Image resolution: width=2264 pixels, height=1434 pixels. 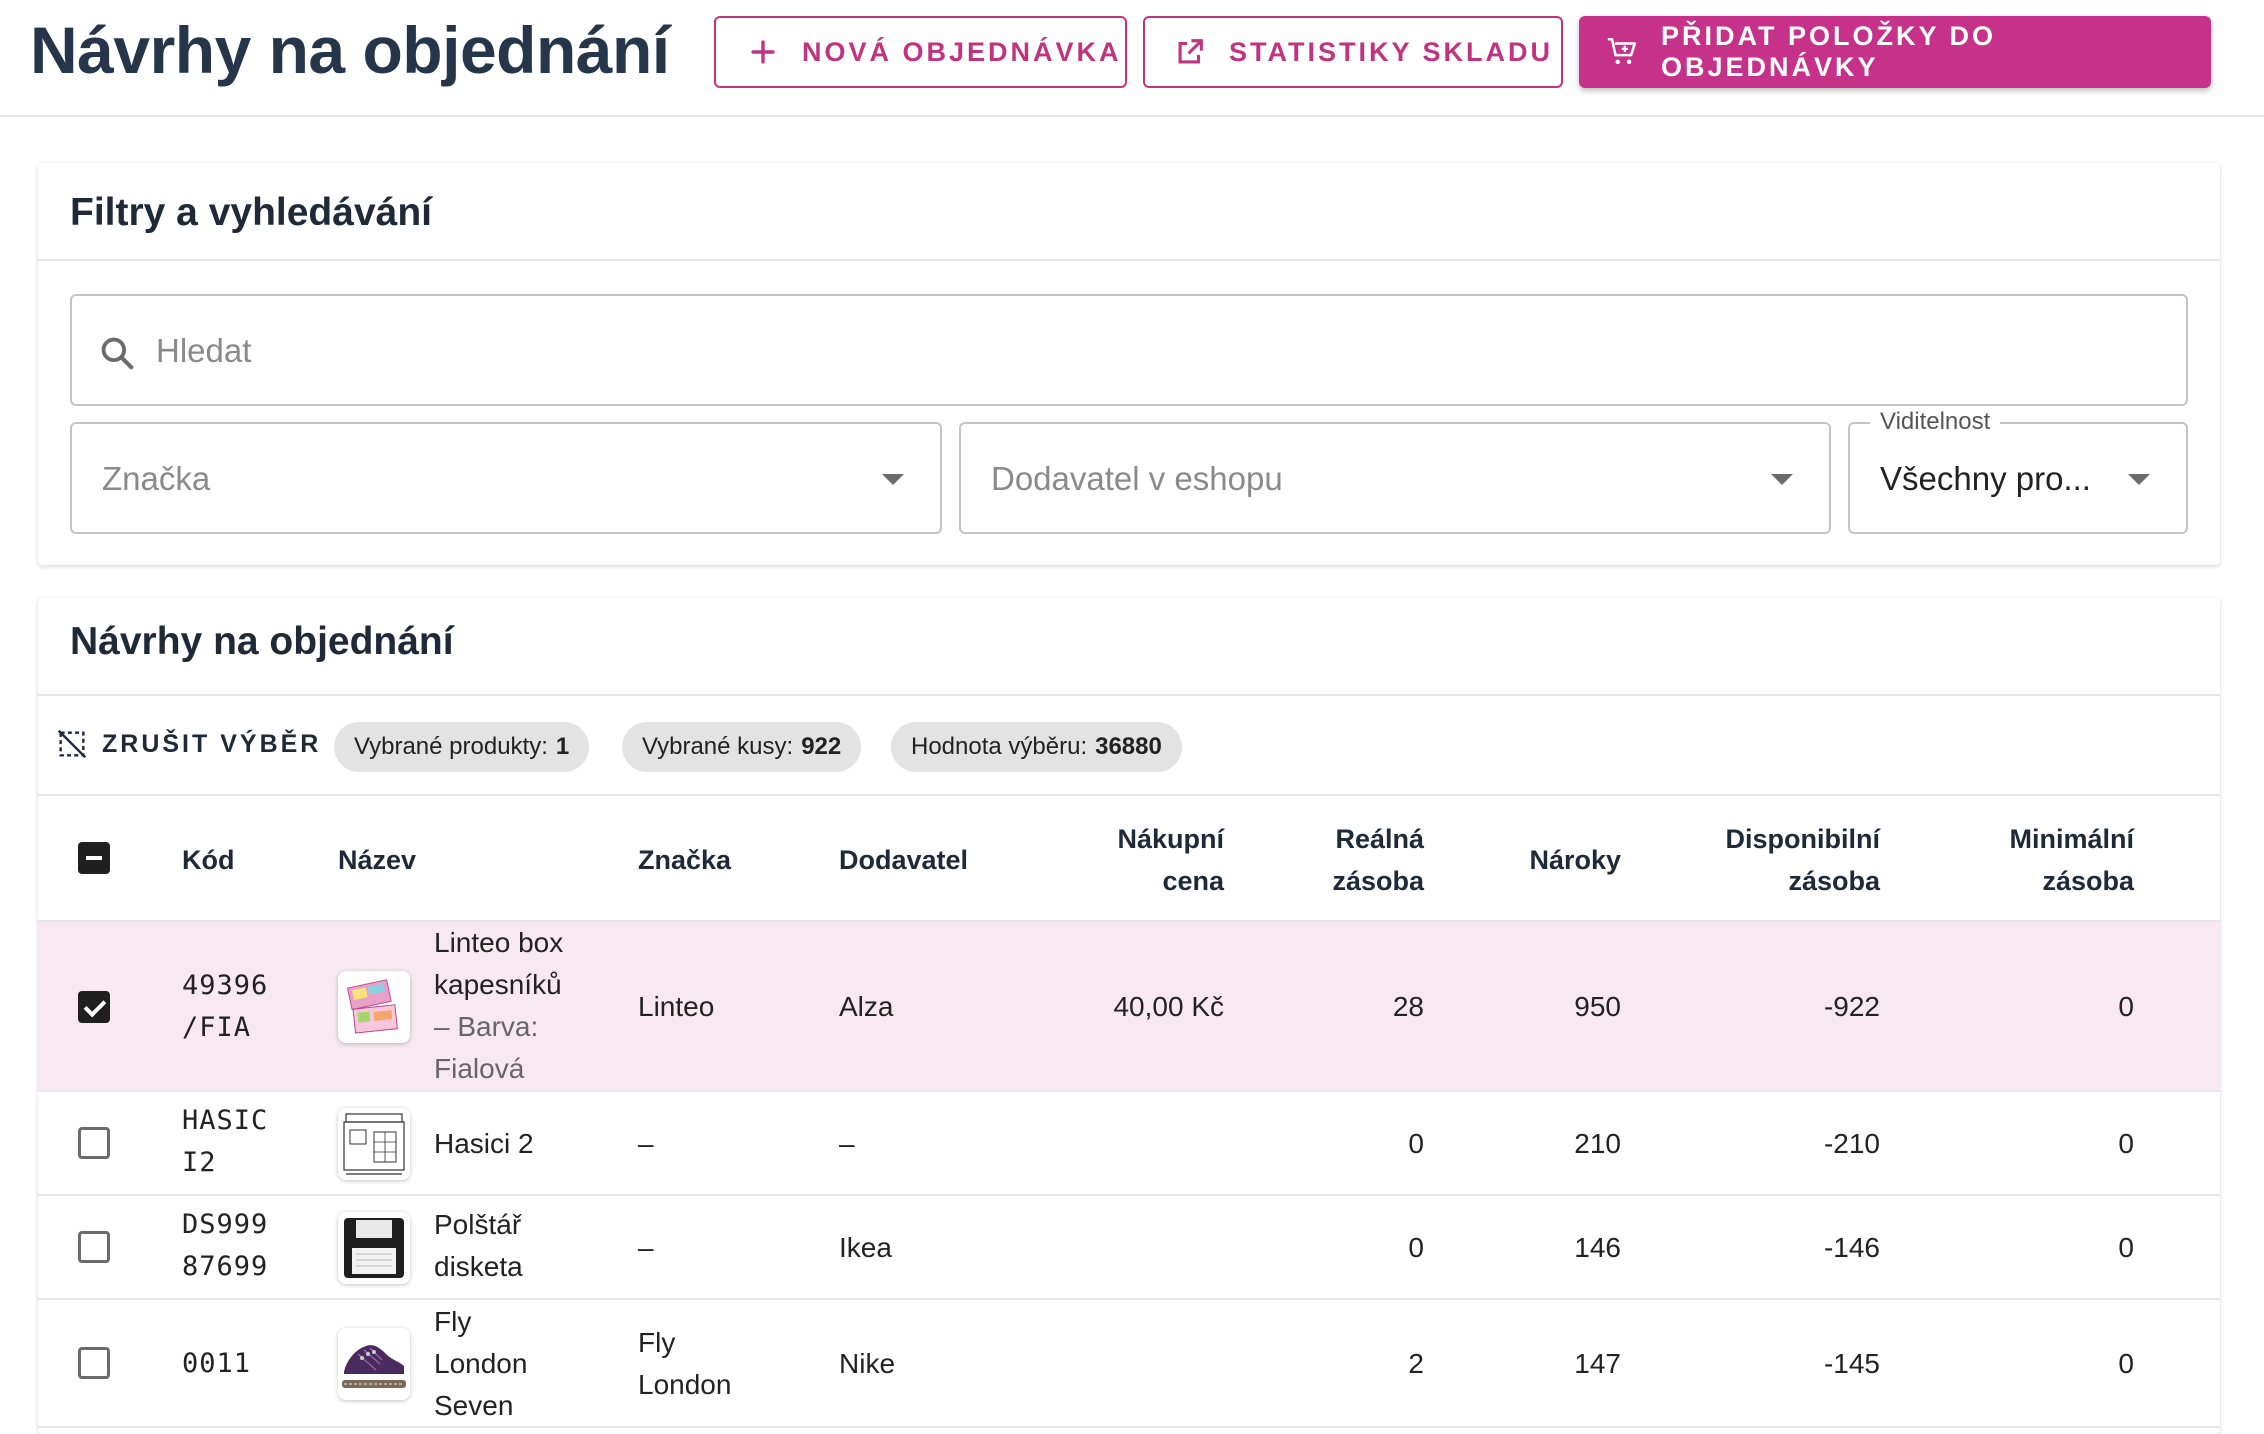 What do you see at coordinates (1803, 839) in the screenshot?
I see `col-label: Disponibilní` at bounding box center [1803, 839].